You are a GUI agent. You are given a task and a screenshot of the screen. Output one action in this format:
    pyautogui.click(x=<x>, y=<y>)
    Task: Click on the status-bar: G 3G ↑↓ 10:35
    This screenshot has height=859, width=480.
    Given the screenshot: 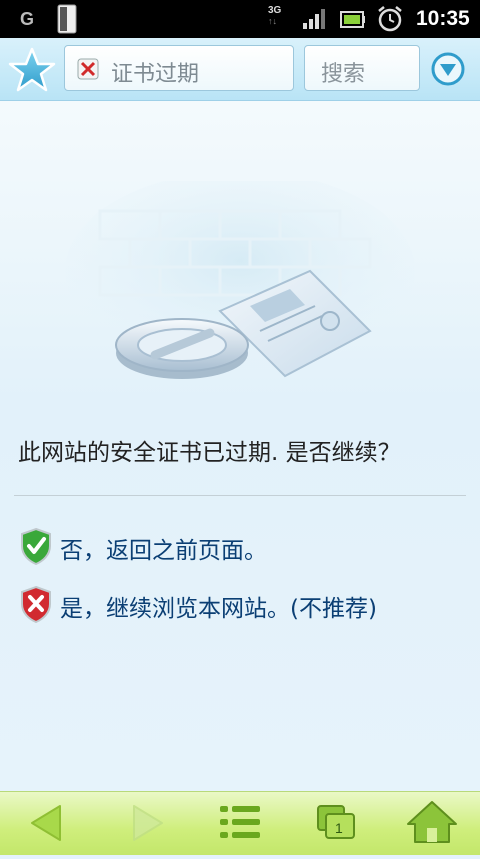 What is the action you would take?
    pyautogui.click(x=240, y=19)
    